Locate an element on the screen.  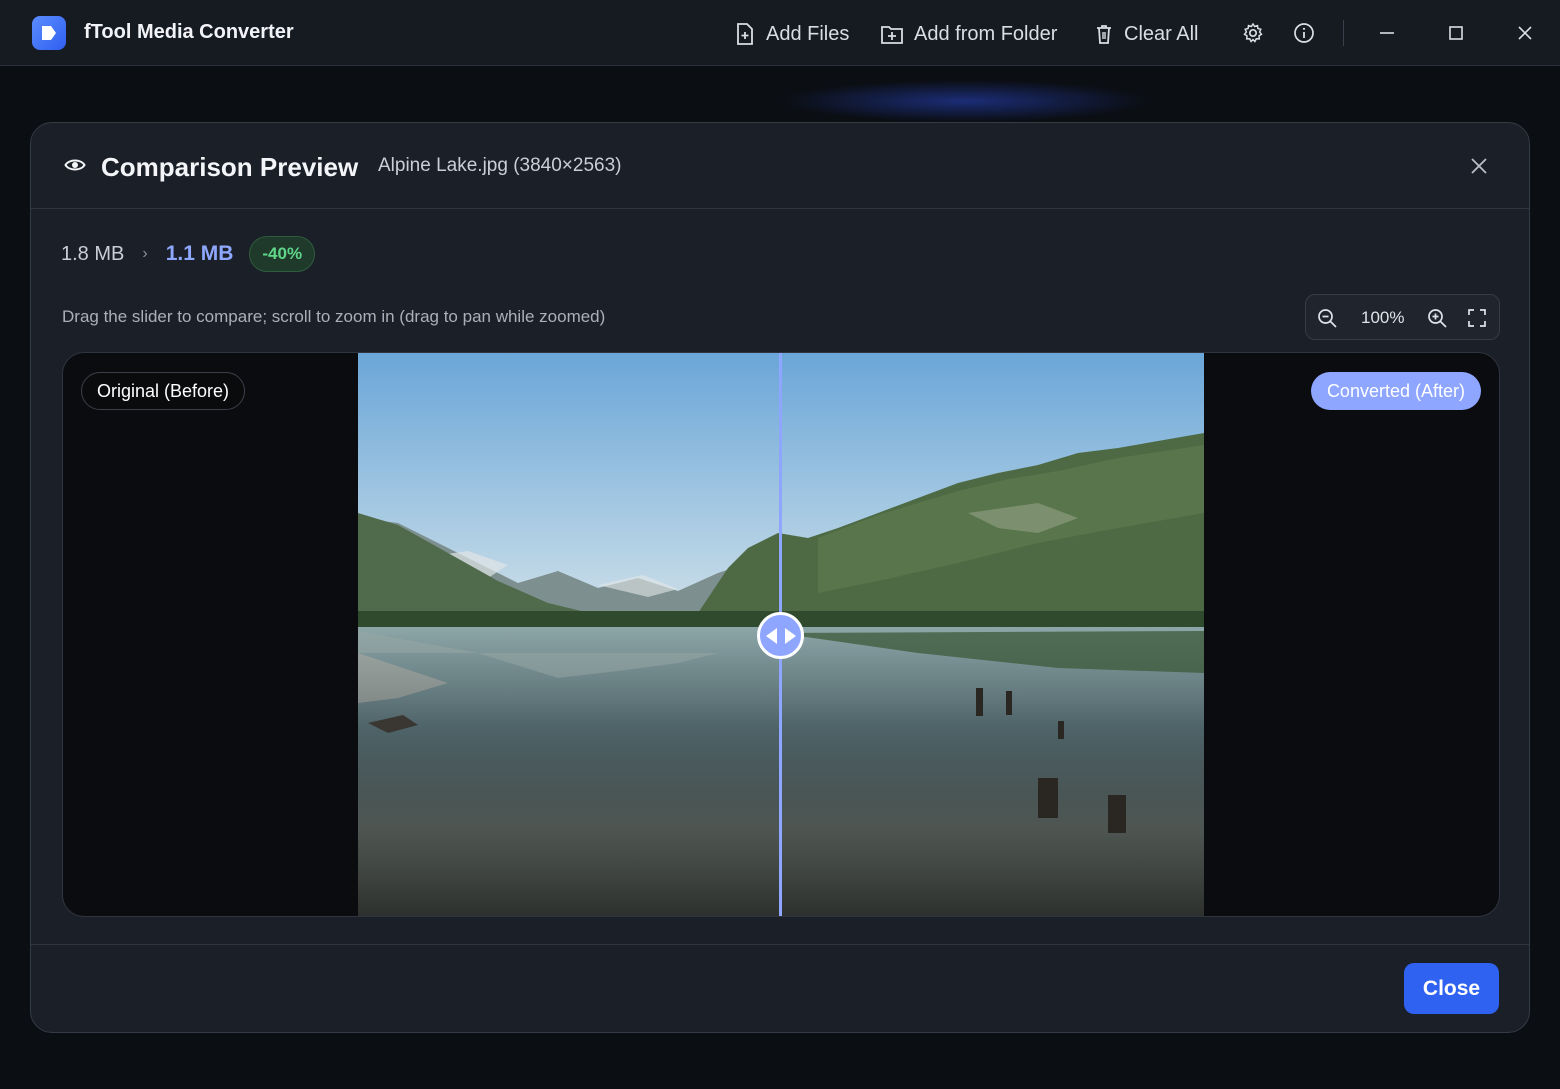
clear-all-button: Clear All is located at coordinates (1146, 34).